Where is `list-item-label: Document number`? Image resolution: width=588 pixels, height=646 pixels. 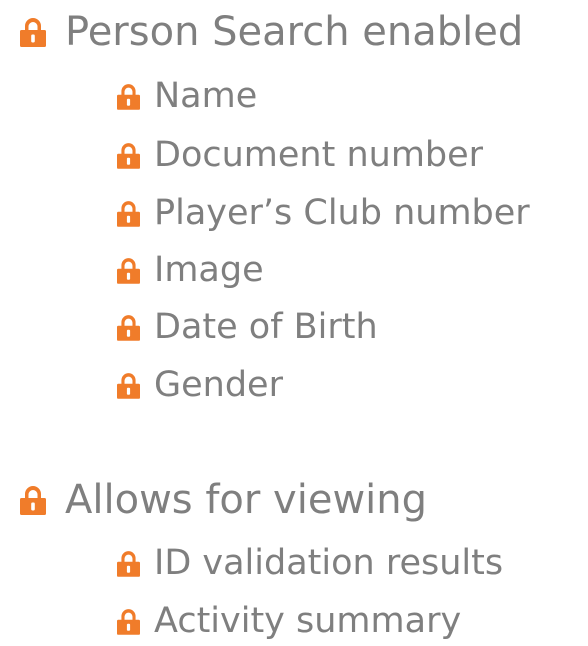
list-item-label: Document number is located at coordinates (319, 155).